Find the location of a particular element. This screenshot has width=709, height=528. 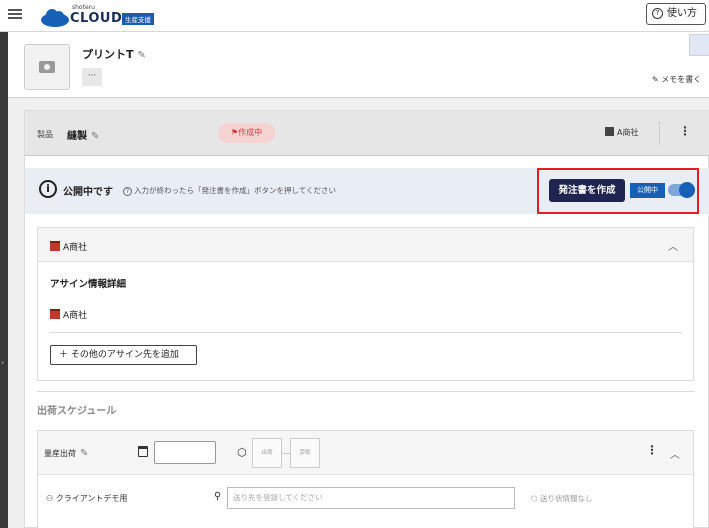

publish-hint-text: 入力が終わったら「発注書を作成」ボタンを押してください is located at coordinates (235, 190).